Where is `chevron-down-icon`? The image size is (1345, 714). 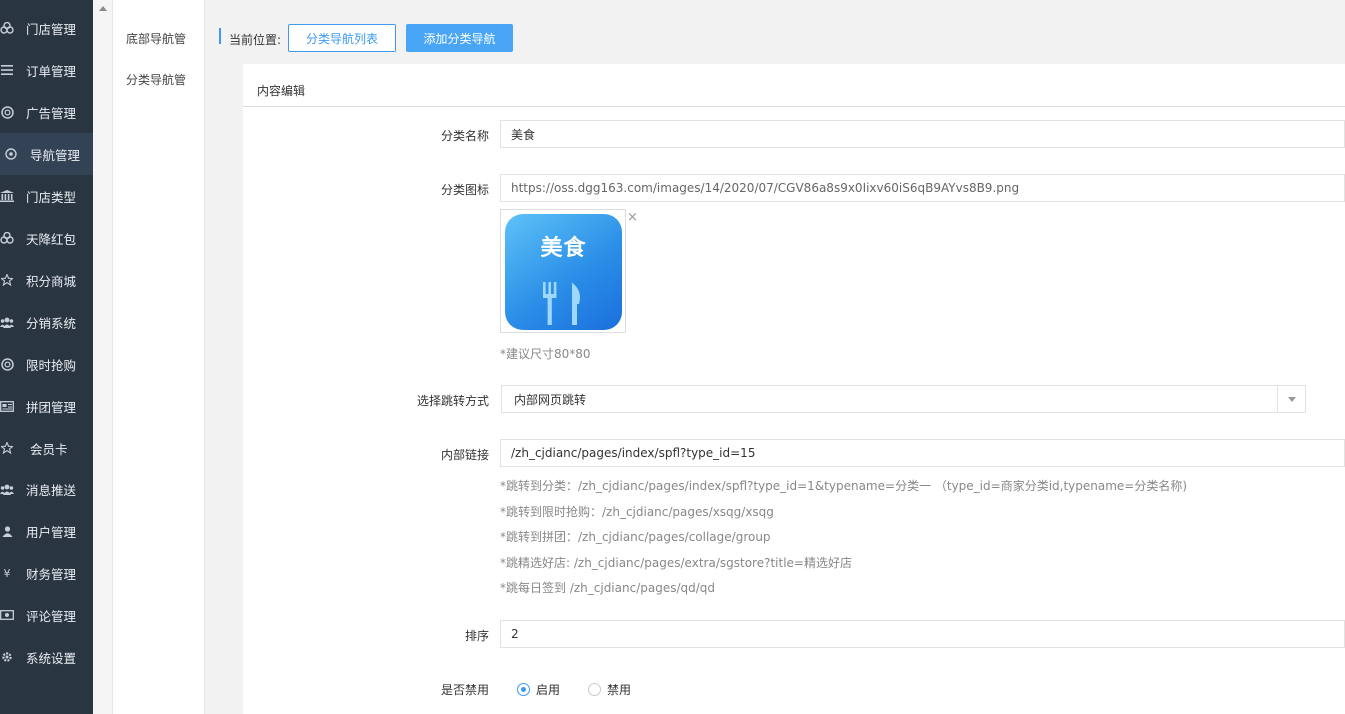 chevron-down-icon is located at coordinates (1292, 399).